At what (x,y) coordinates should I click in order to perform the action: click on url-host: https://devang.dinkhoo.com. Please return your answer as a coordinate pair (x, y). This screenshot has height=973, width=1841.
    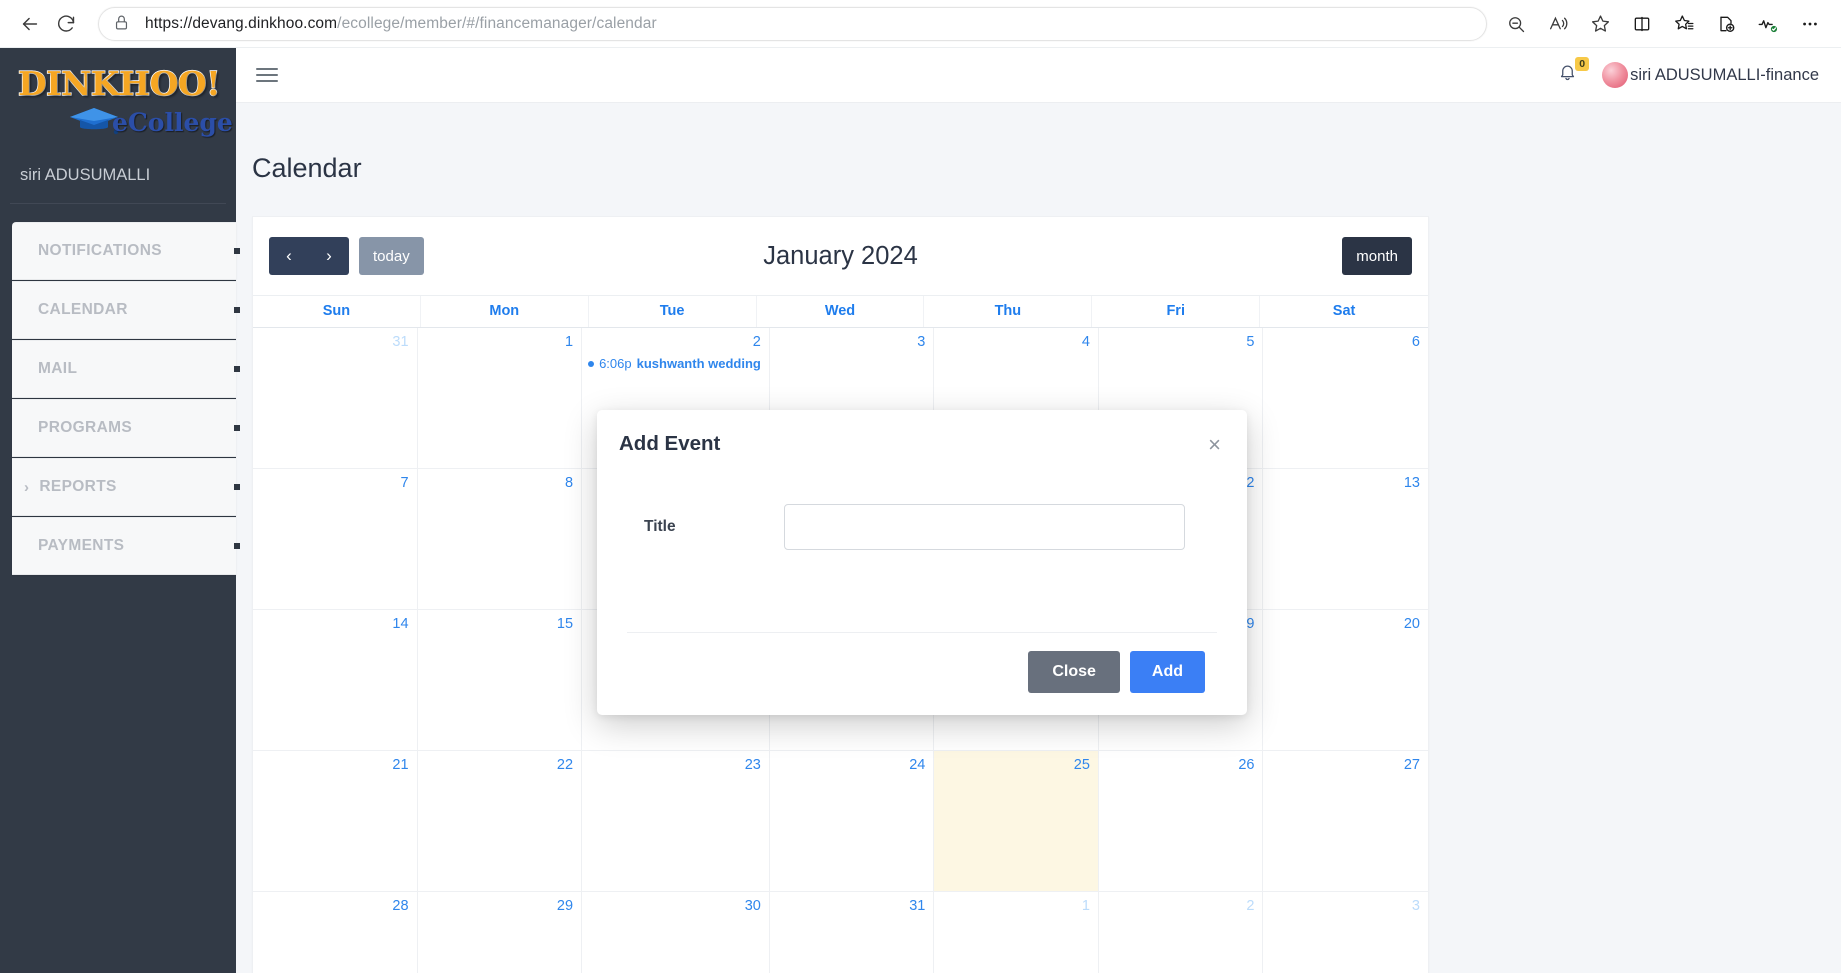
    Looking at the image, I should click on (241, 23).